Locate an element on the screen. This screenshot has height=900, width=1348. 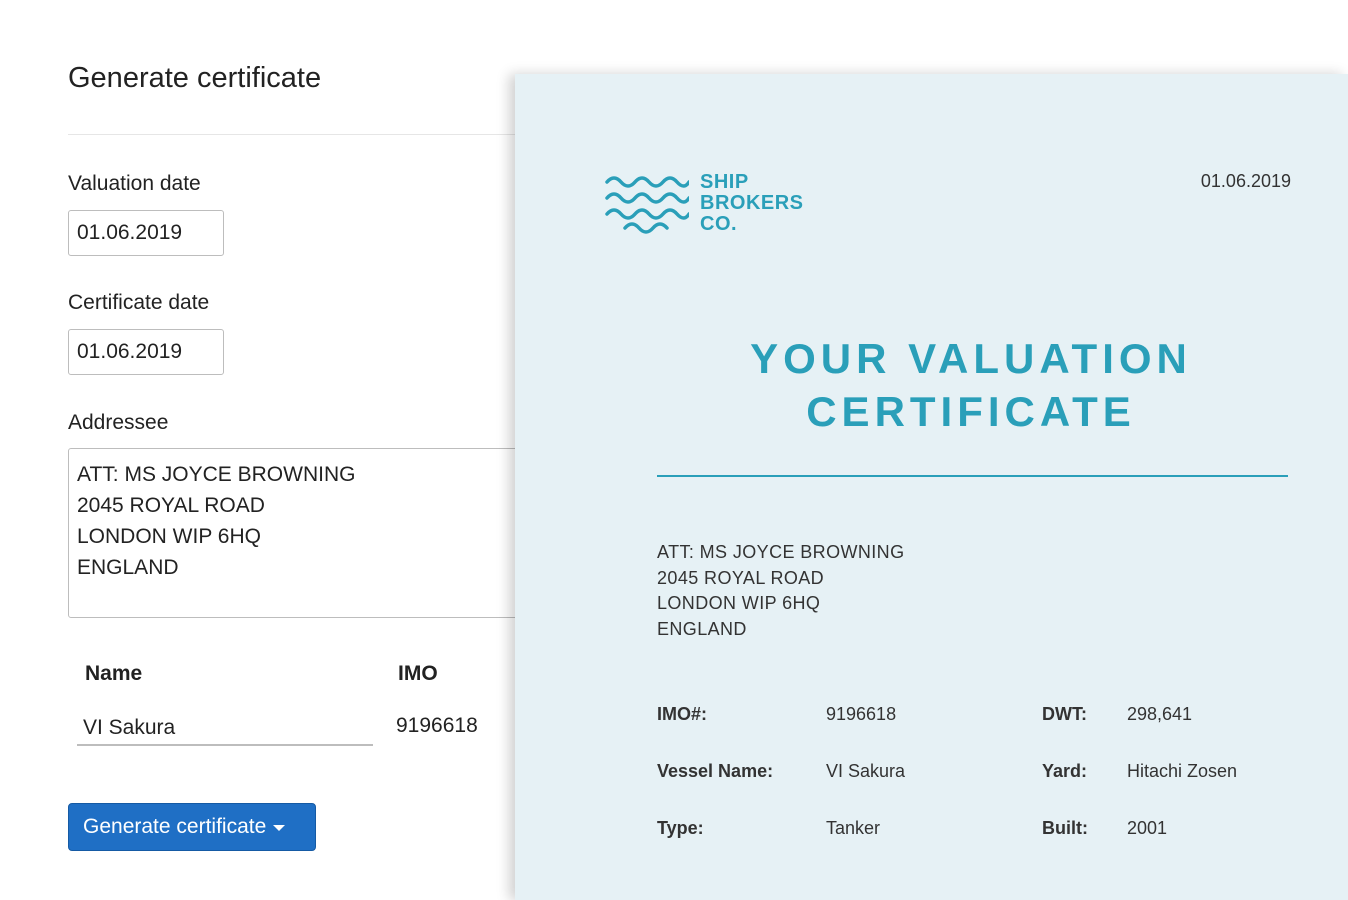
dwt-field-label: DWT: is located at coordinates (1064, 714).